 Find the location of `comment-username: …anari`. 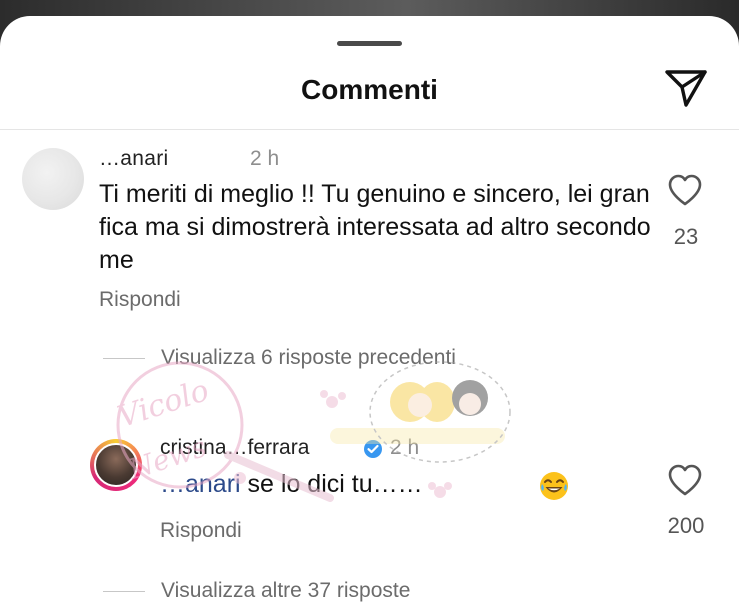

comment-username: …anari is located at coordinates (134, 159).